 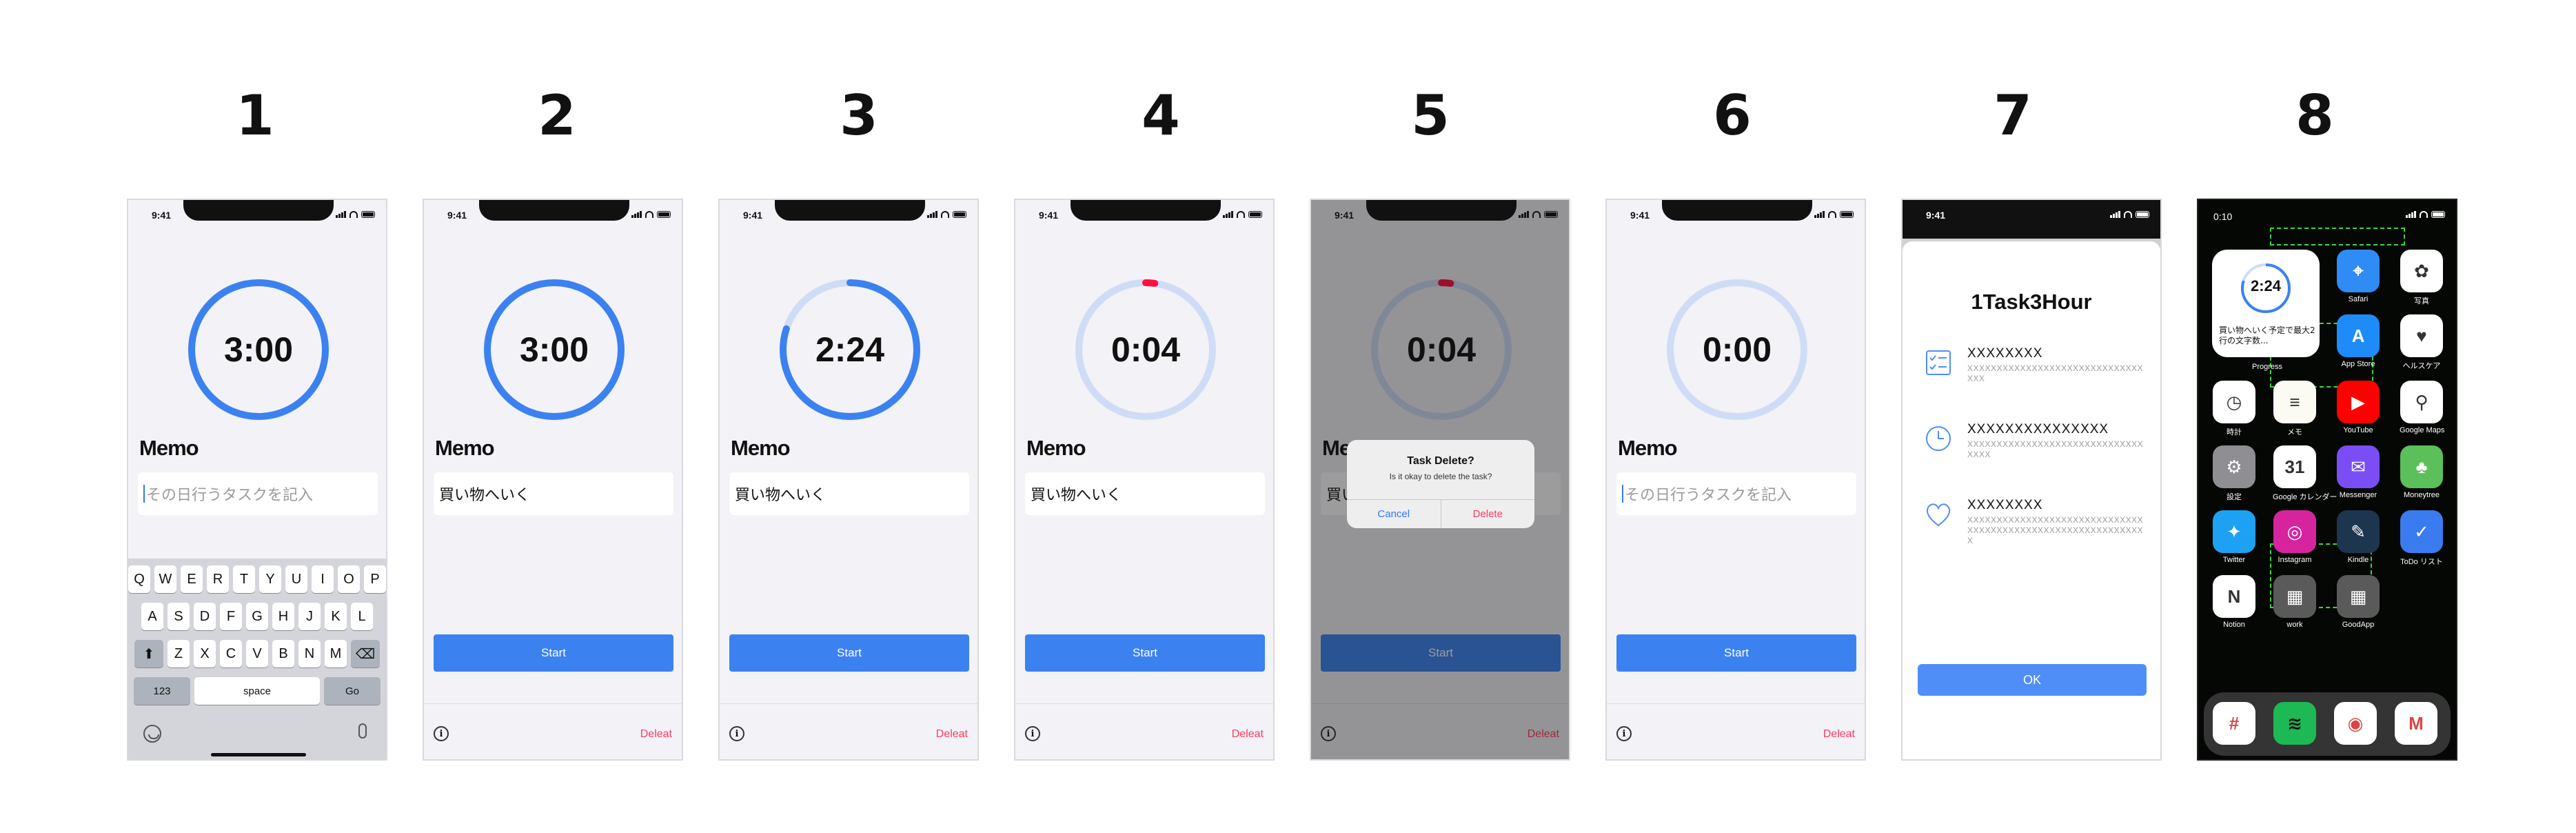 What do you see at coordinates (152, 734) in the screenshot?
I see `emoji-icon` at bounding box center [152, 734].